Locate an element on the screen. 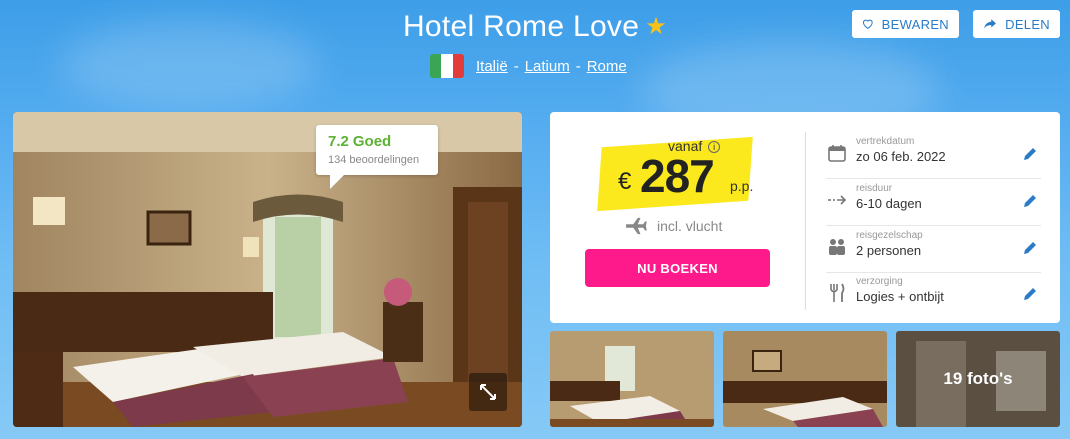  departure-date-value: zo 06 feb. 2022 is located at coordinates (901, 156).